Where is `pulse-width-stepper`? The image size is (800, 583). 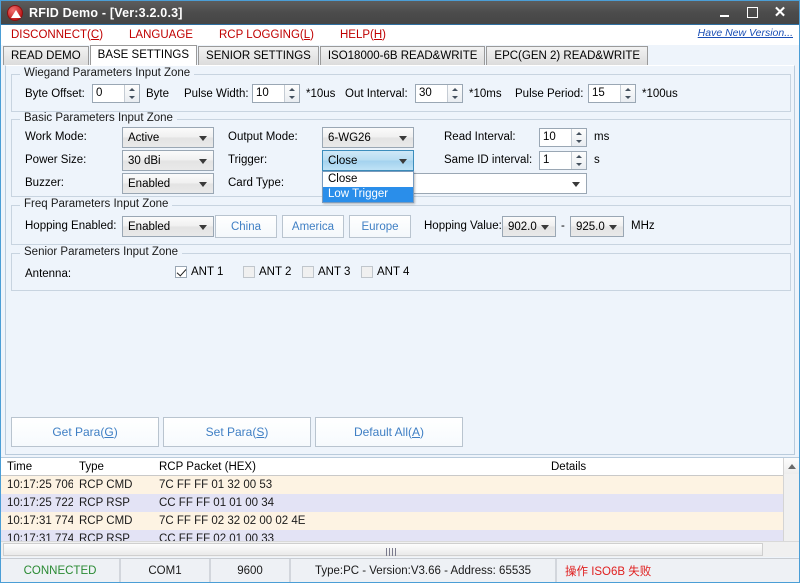 pulse-width-stepper is located at coordinates (291, 93).